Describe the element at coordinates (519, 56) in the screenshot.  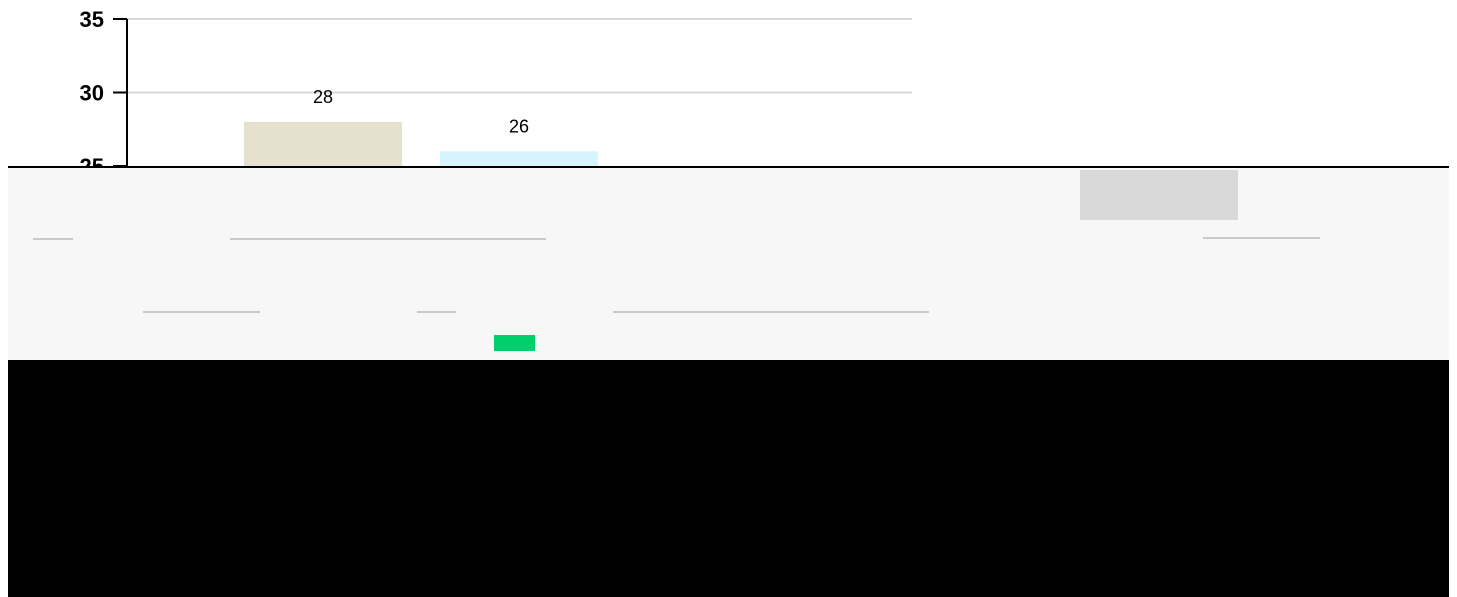
I see `gridlines` at that location.